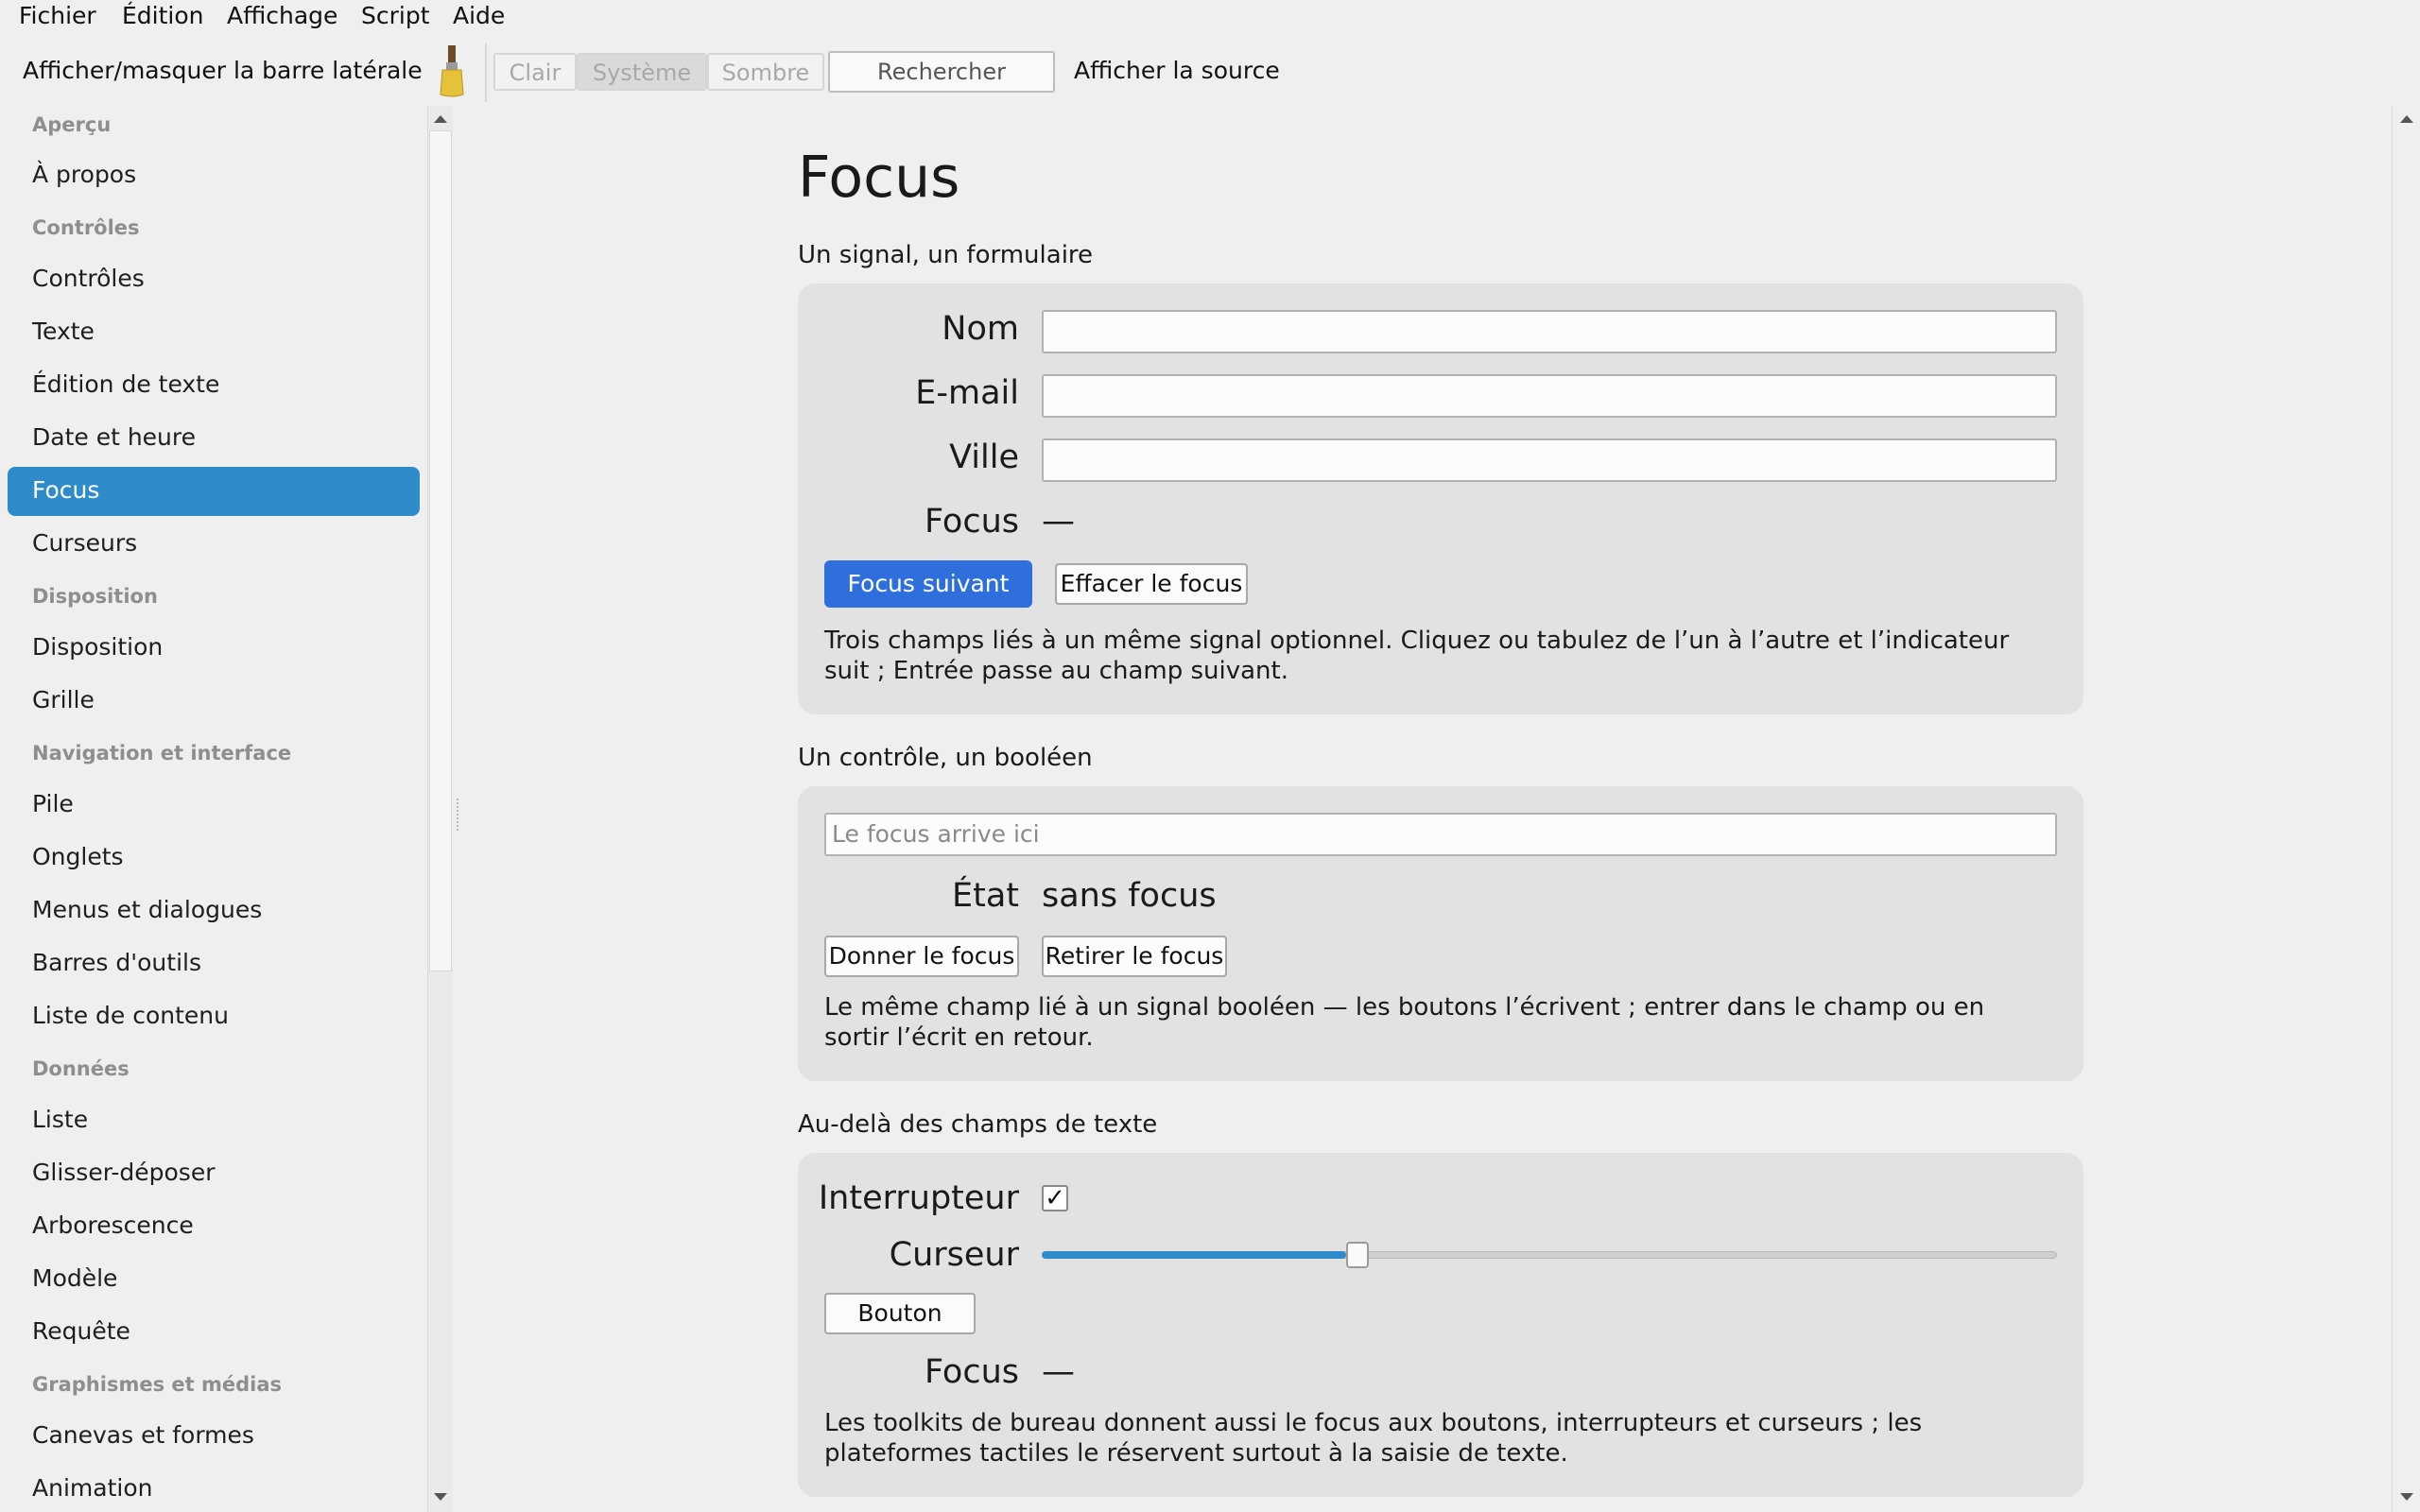 The height and width of the screenshot is (1512, 2420). Describe the element at coordinates (81, 1331) in the screenshot. I see `sidebar-item-requete: Requête` at that location.